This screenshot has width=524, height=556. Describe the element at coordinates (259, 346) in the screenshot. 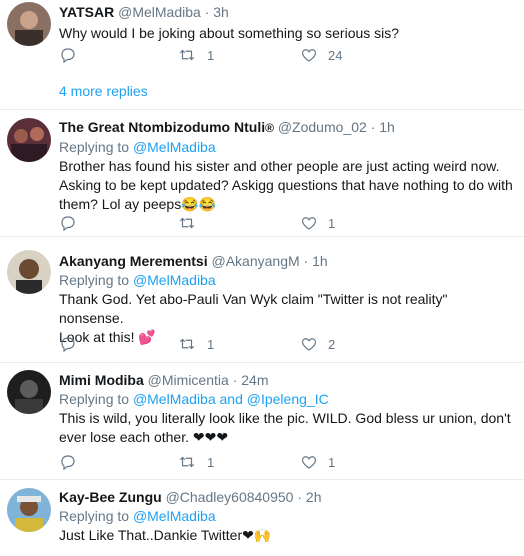

I see `tweet-actions: 1 2` at that location.